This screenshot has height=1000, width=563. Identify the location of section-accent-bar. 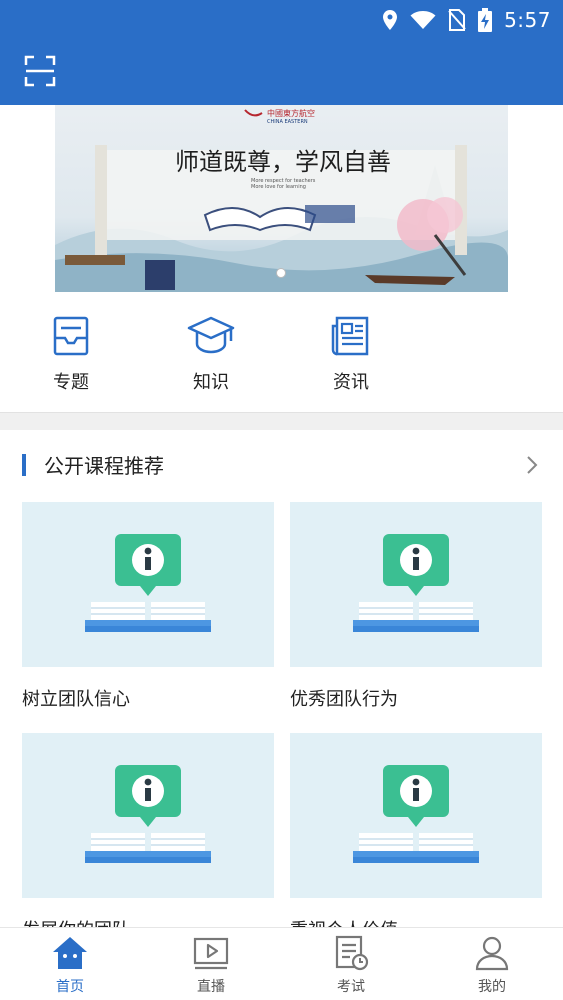
(24, 465).